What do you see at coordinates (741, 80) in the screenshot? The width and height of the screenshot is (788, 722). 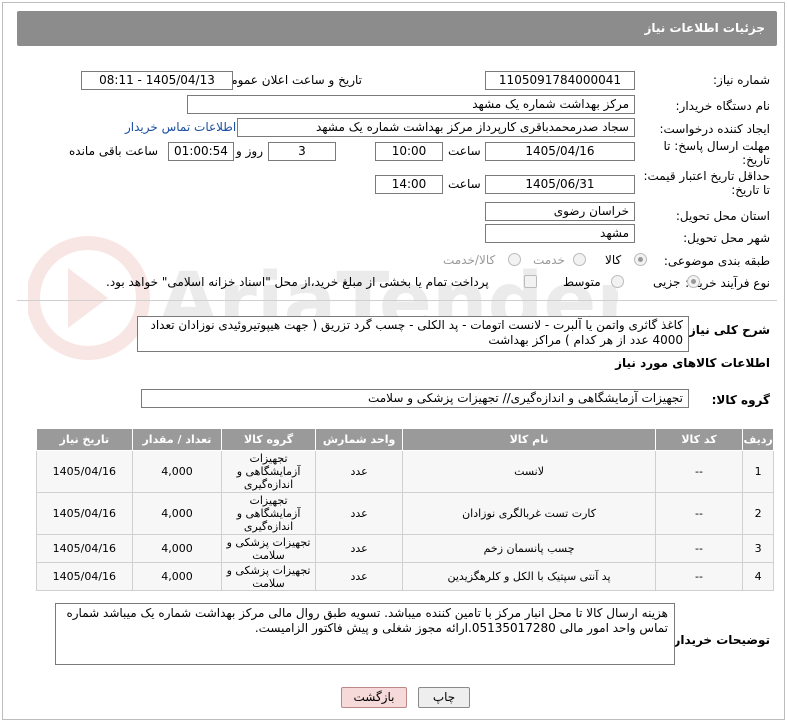 I see `need-number-label: شماره نیاز:` at bounding box center [741, 80].